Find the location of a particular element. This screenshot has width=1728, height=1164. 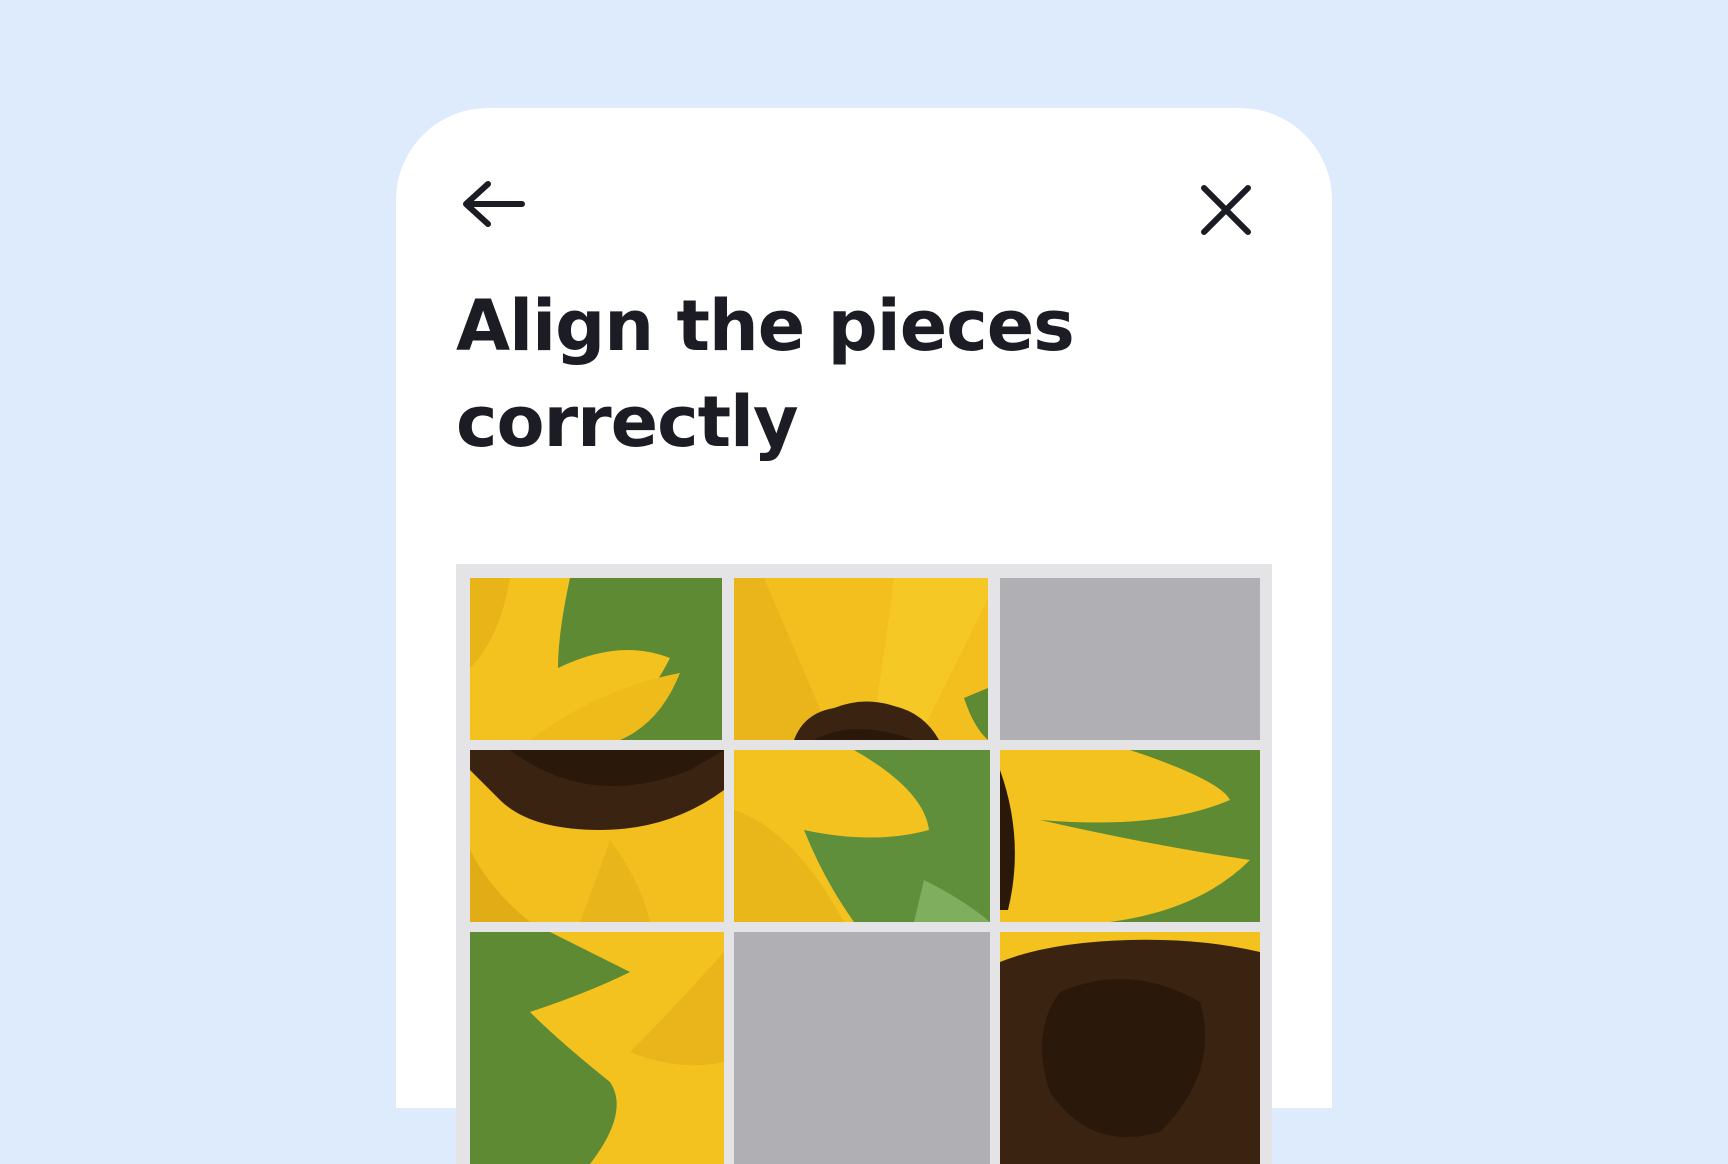

close-button is located at coordinates (1226, 210).